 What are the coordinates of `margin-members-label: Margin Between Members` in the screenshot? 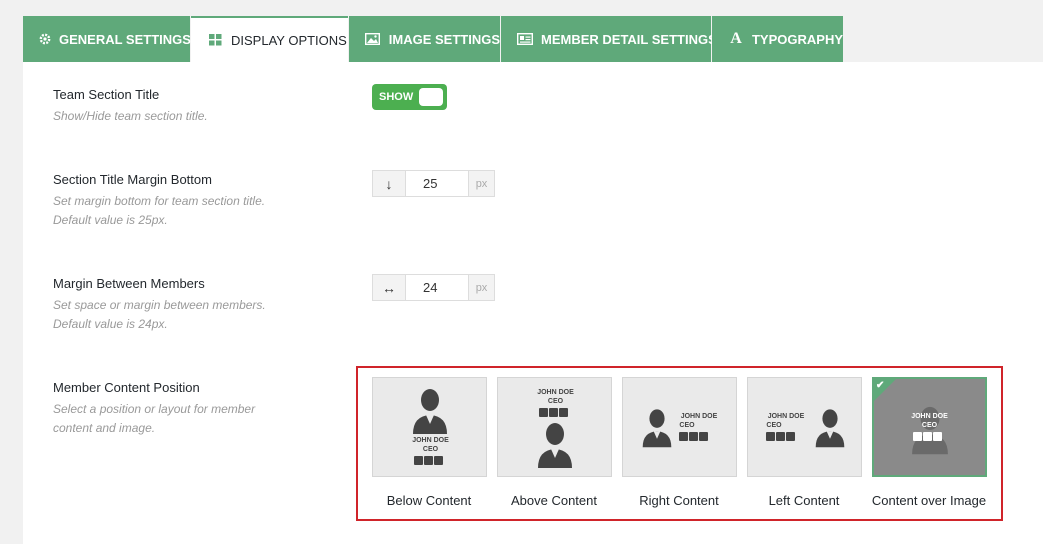 It's located at (129, 283).